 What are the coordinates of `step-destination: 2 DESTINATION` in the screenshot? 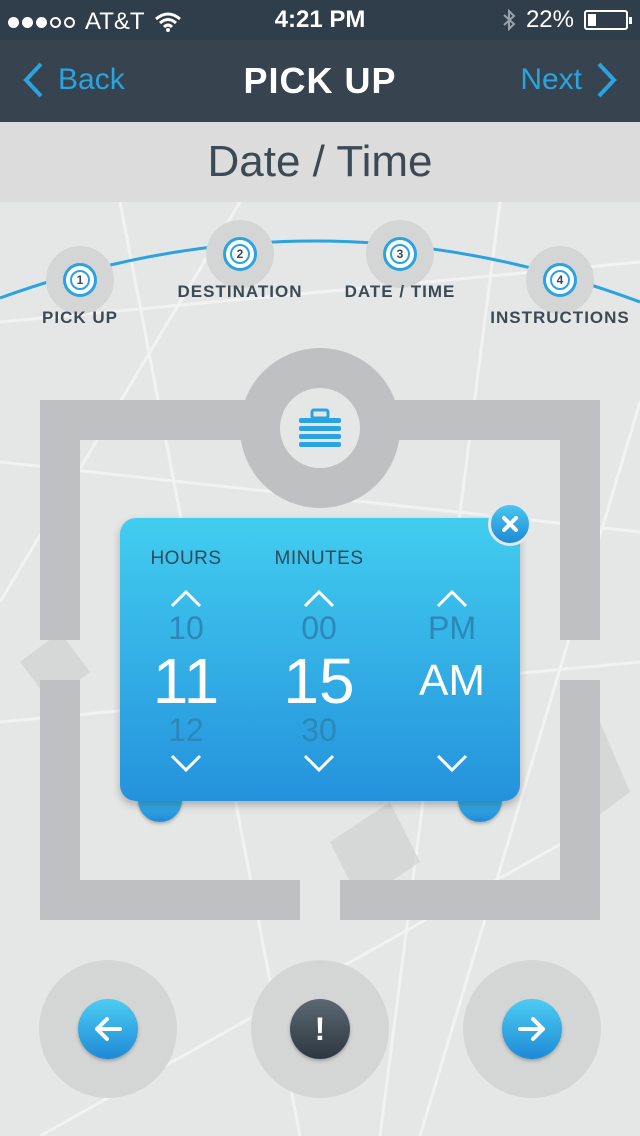 It's located at (239, 260).